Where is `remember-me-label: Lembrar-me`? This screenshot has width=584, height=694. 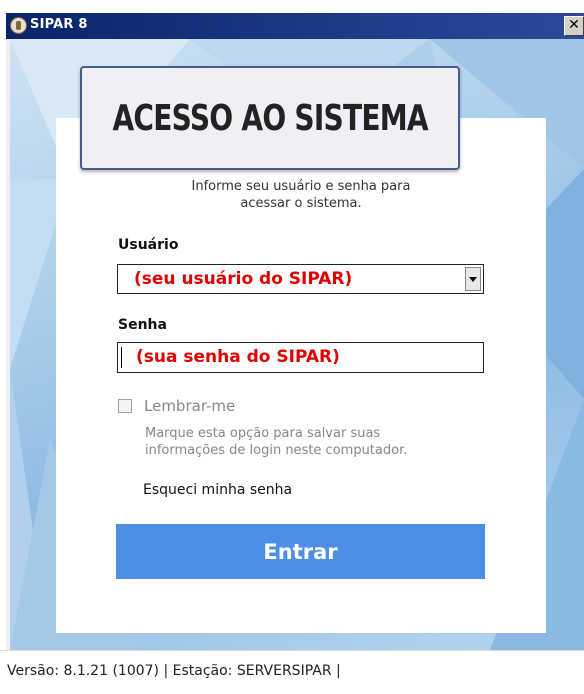 remember-me-label: Lembrar-me is located at coordinates (190, 406).